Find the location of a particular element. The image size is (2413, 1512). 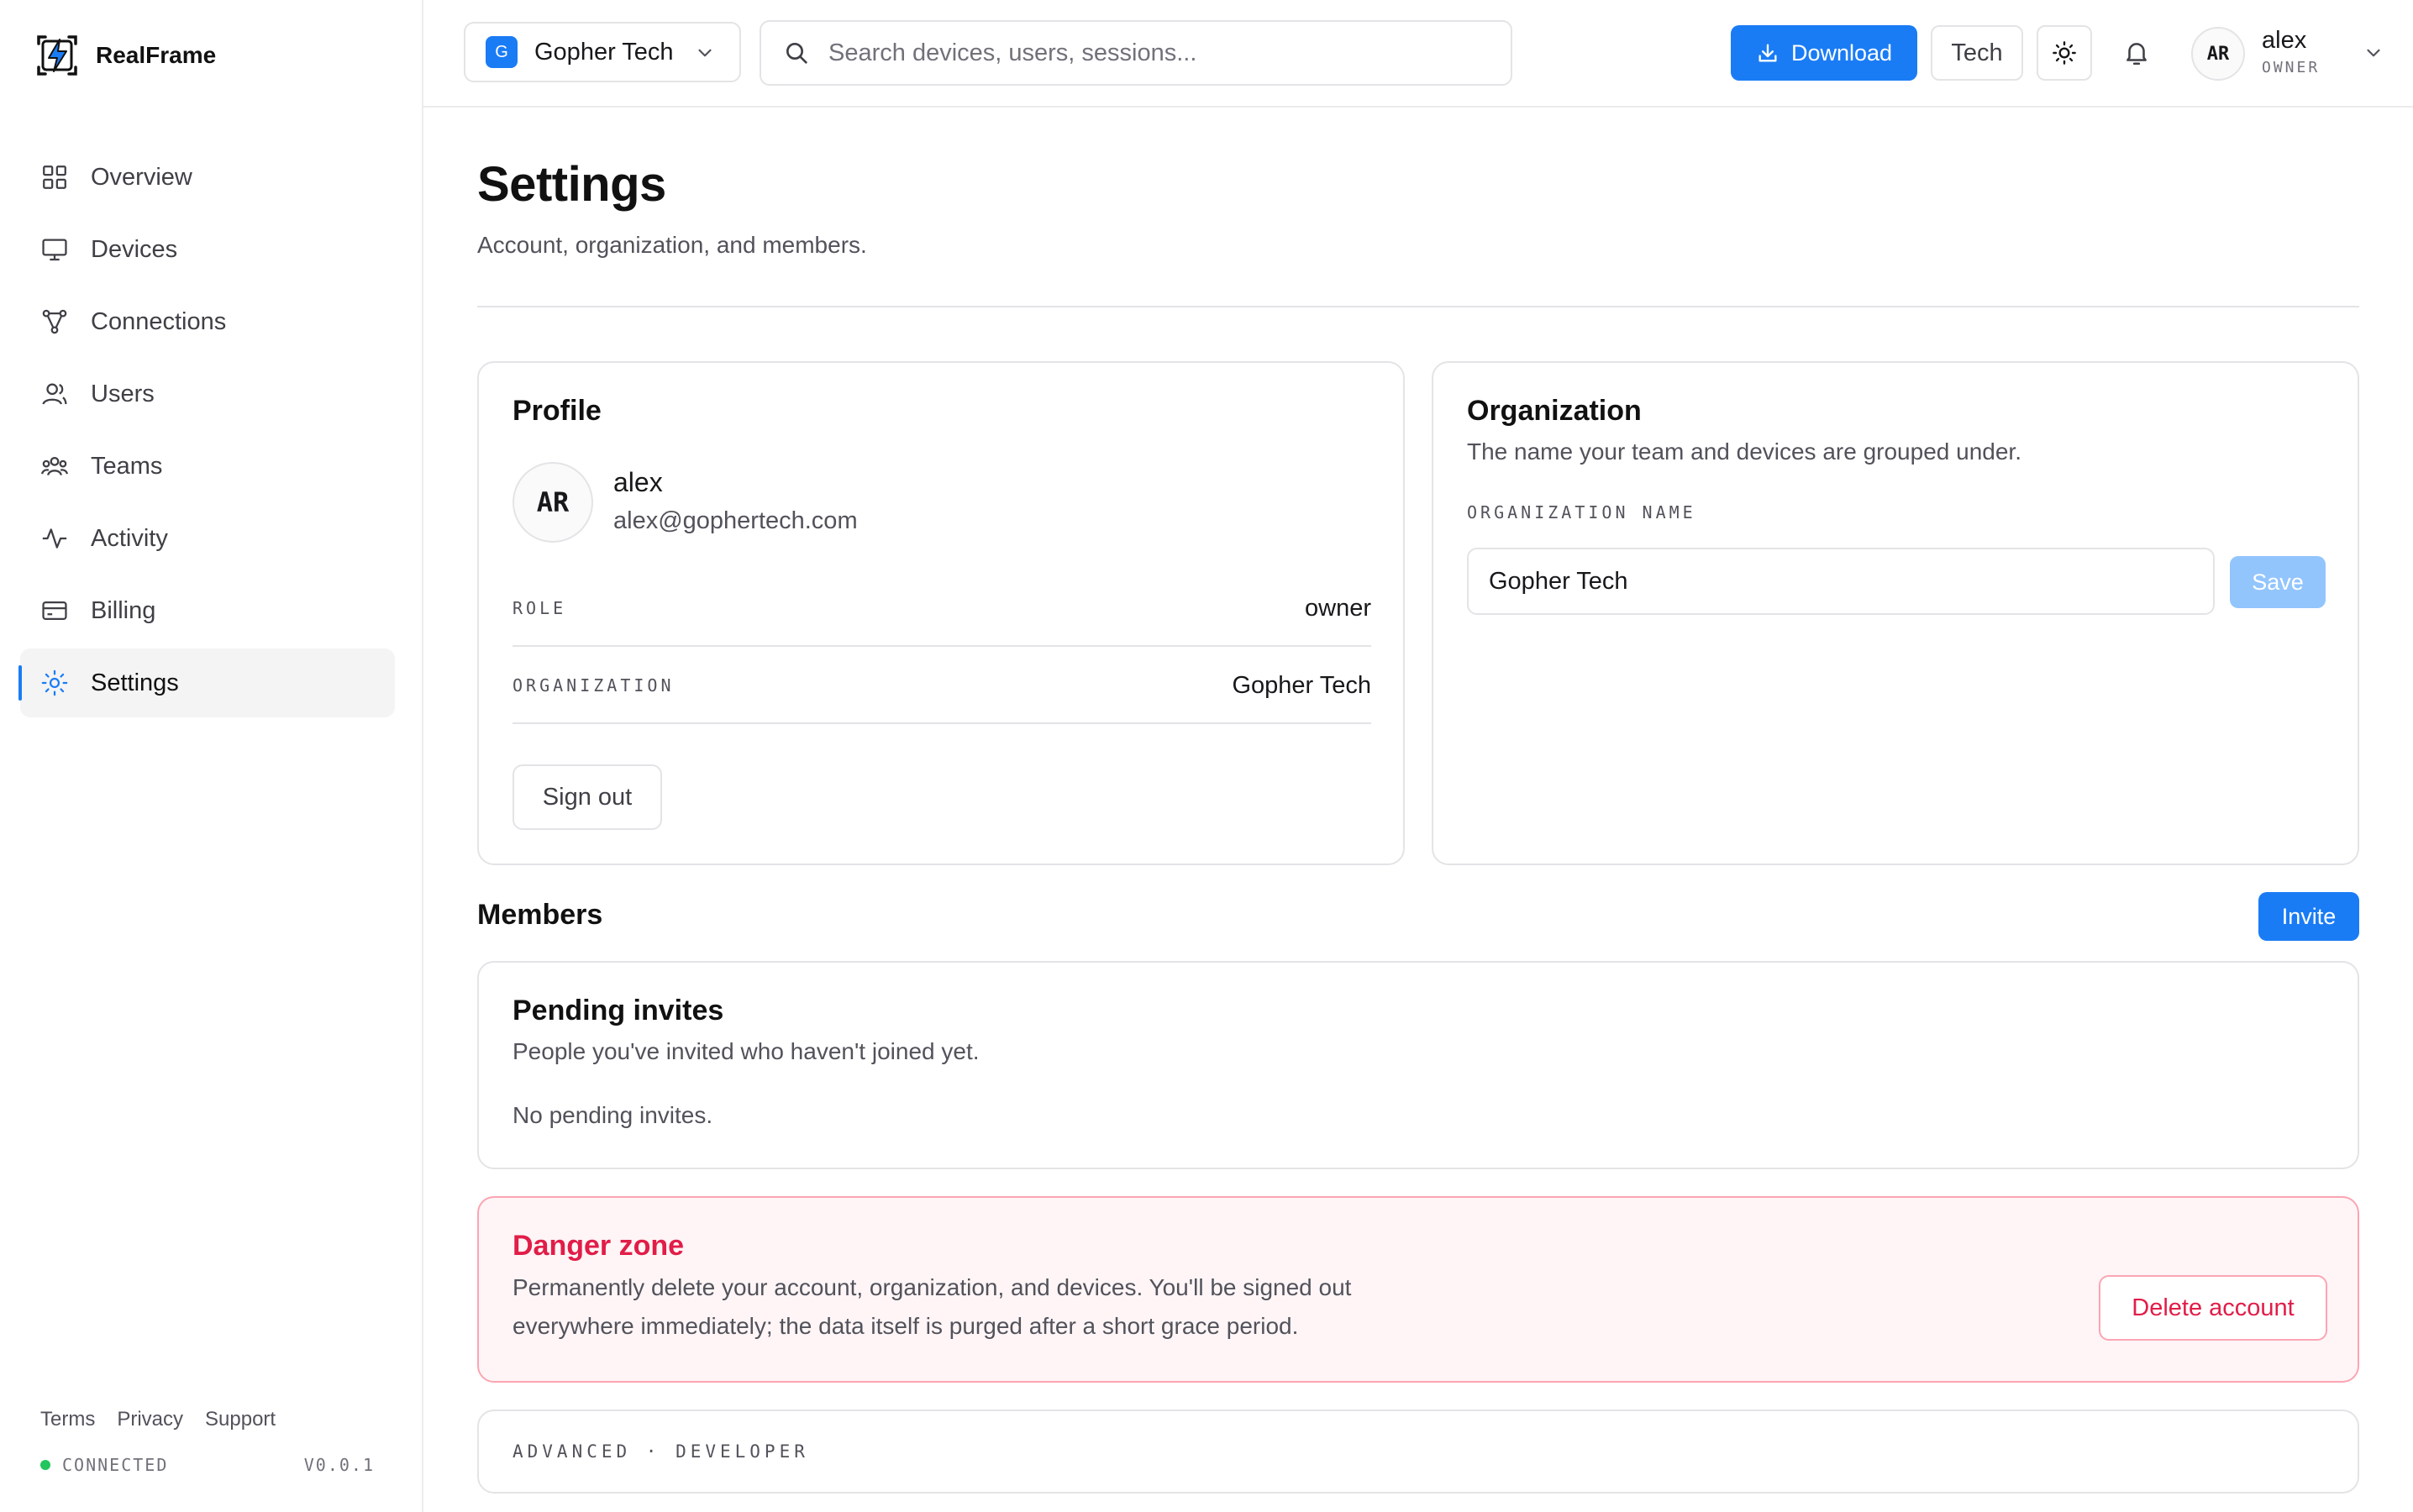

profile-name: alex is located at coordinates (638, 482).